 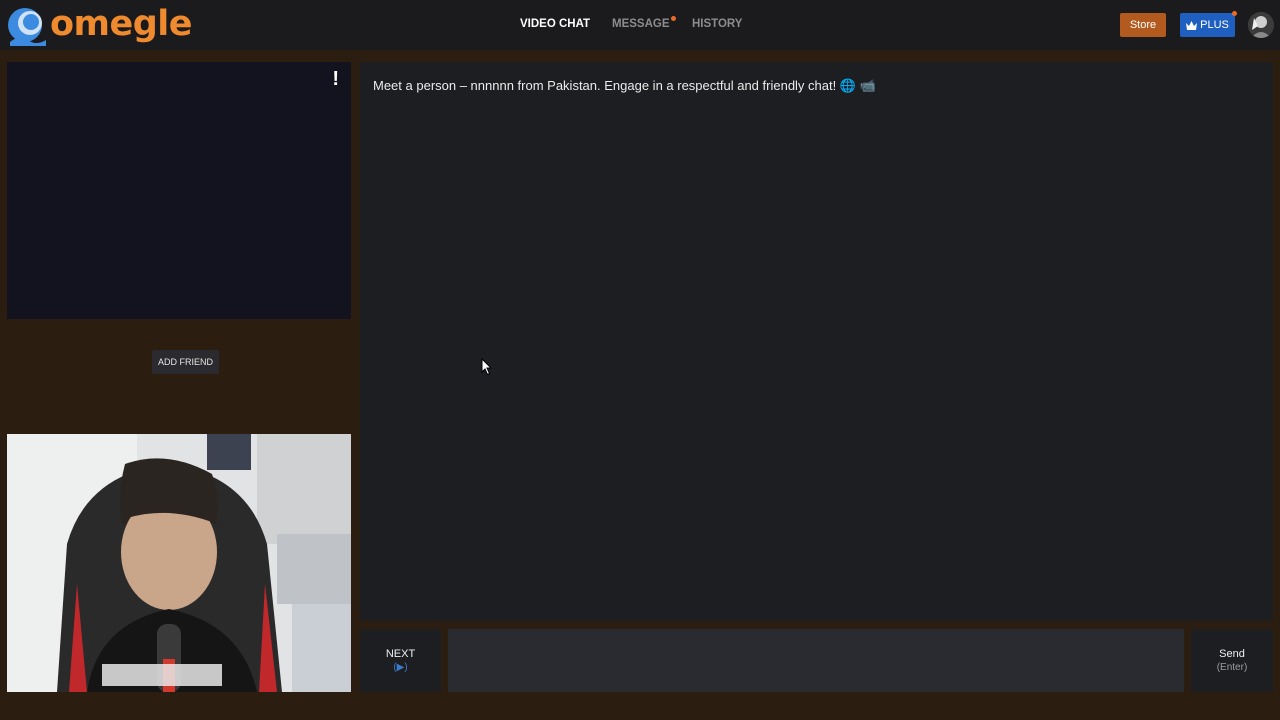 I want to click on local-video, so click(x=179, y=563).